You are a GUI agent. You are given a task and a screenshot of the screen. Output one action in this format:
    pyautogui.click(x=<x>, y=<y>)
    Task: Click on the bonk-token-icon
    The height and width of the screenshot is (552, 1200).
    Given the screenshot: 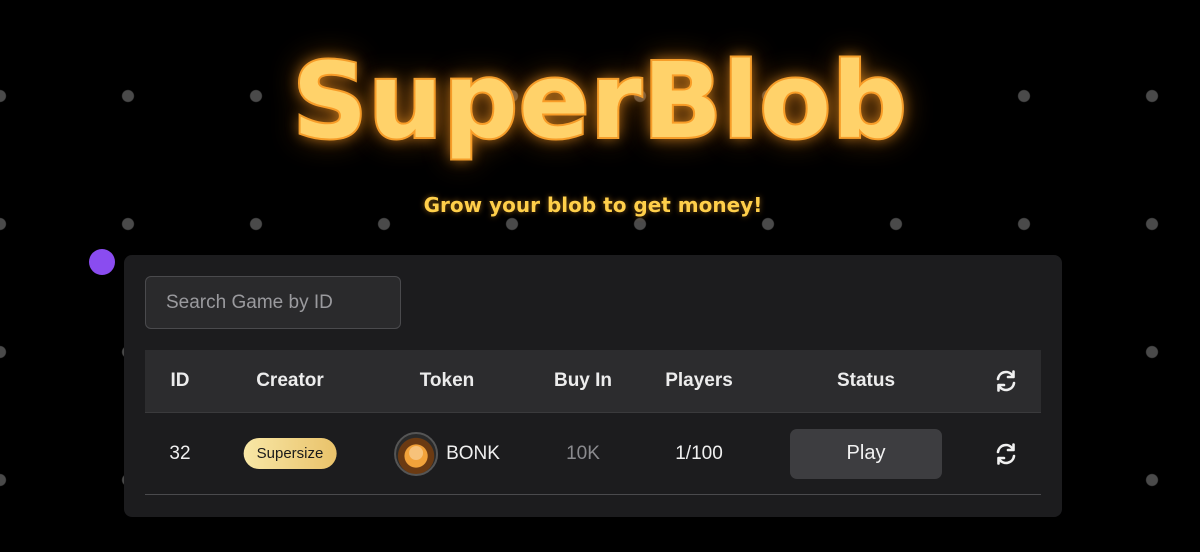 What is the action you would take?
    pyautogui.click(x=416, y=453)
    